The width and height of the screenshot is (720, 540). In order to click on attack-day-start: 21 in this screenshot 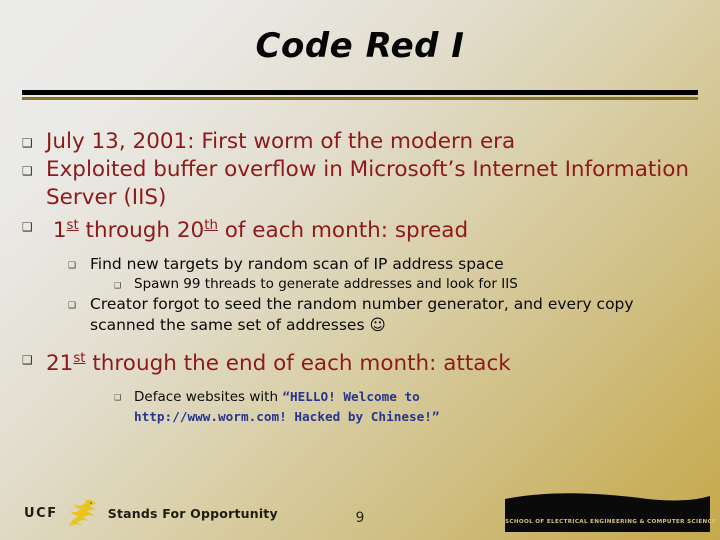, I will do `click(60, 364)`.